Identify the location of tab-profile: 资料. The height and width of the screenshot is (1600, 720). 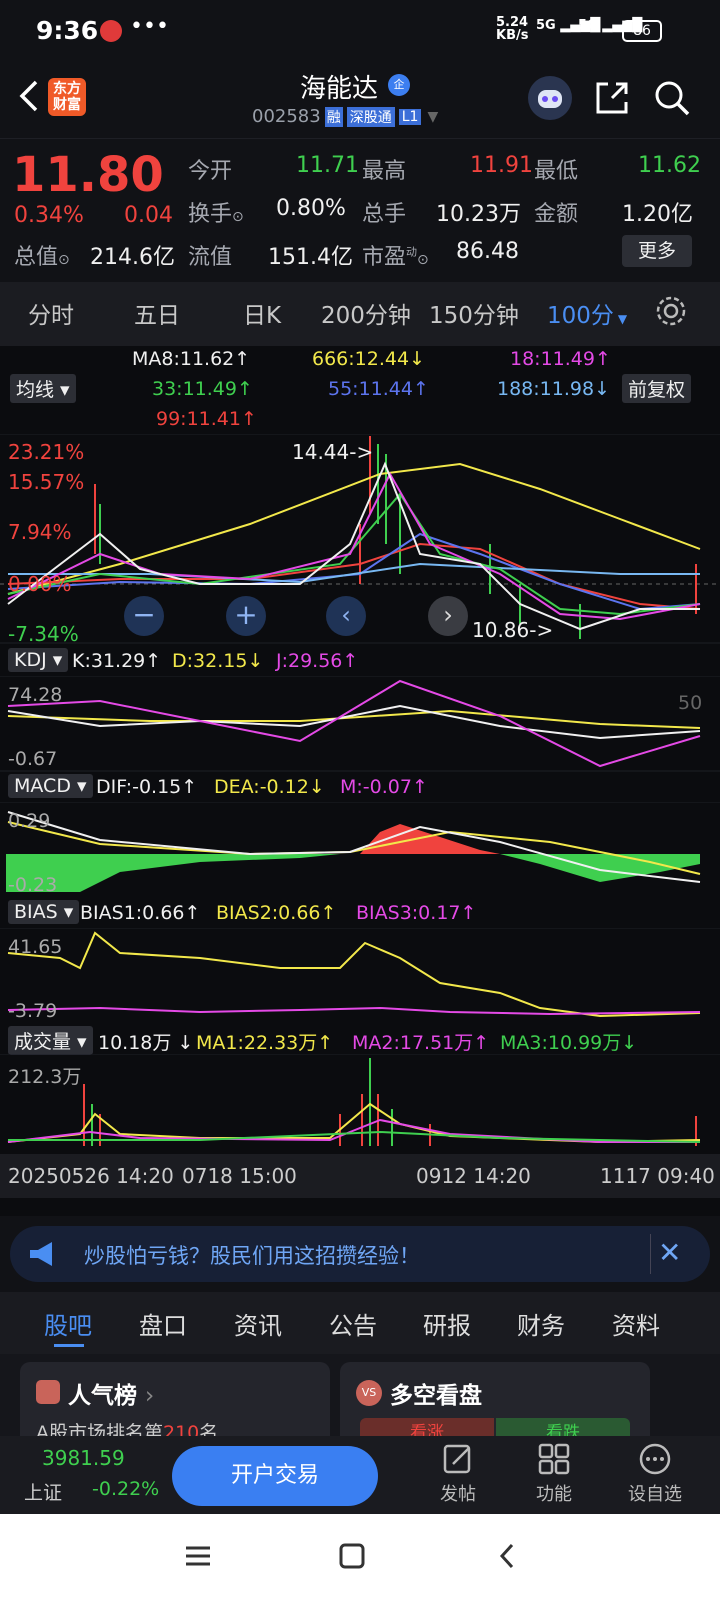
(636, 1323).